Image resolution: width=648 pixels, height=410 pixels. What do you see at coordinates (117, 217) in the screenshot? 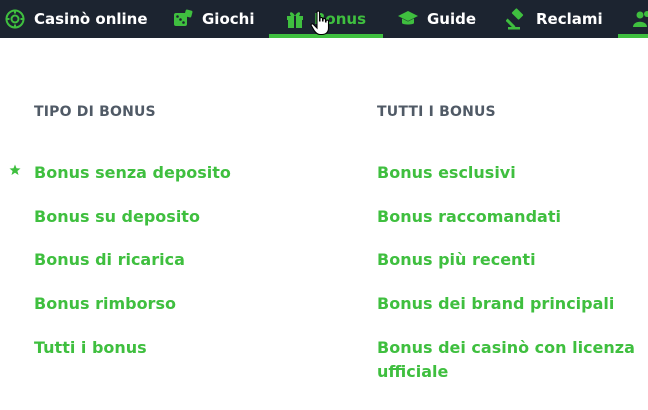
I see `link-bonus-su-deposito: Bonus su deposito` at bounding box center [117, 217].